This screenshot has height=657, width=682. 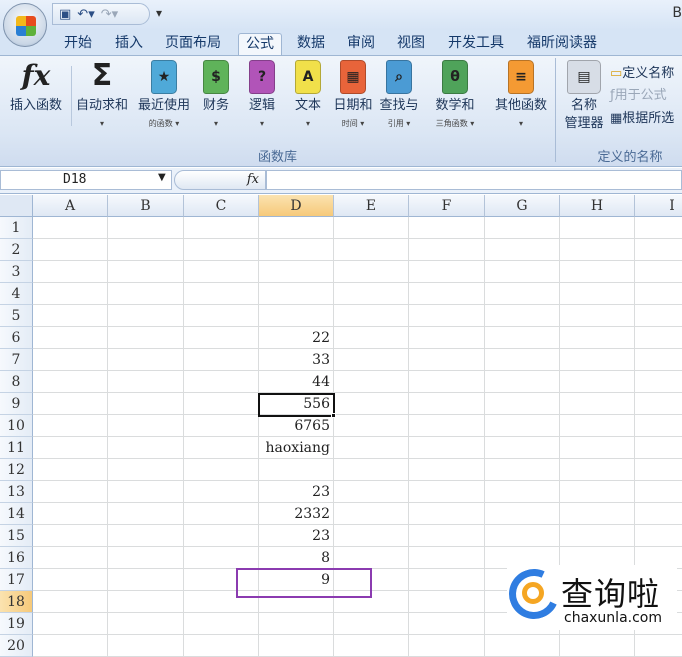 What do you see at coordinates (447, 316) in the screenshot?
I see `cell-F5` at bounding box center [447, 316].